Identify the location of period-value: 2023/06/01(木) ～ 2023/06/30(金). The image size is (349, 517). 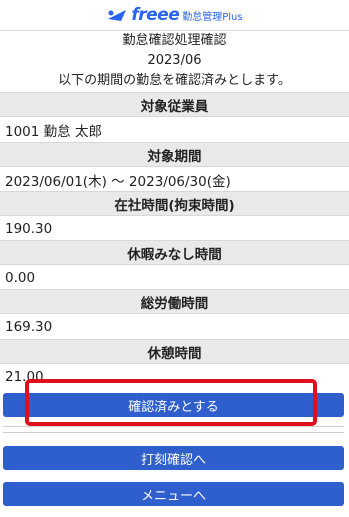
(174, 179).